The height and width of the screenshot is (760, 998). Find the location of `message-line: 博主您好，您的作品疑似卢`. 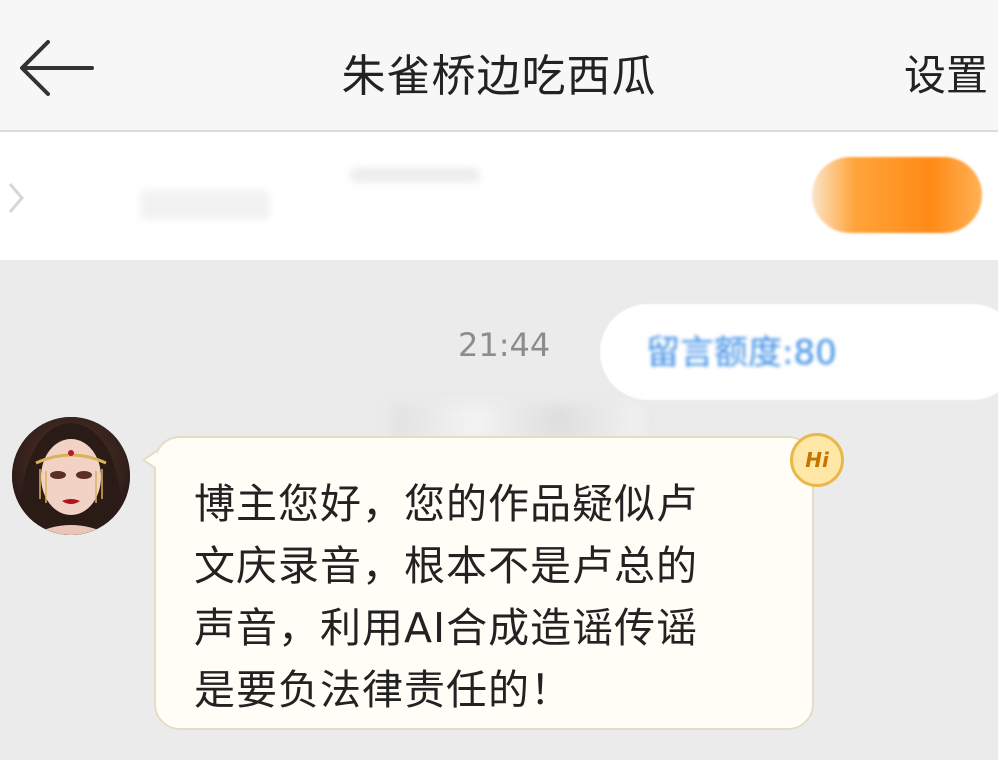

message-line: 博主您好，您的作品疑似卢 is located at coordinates (446, 504).